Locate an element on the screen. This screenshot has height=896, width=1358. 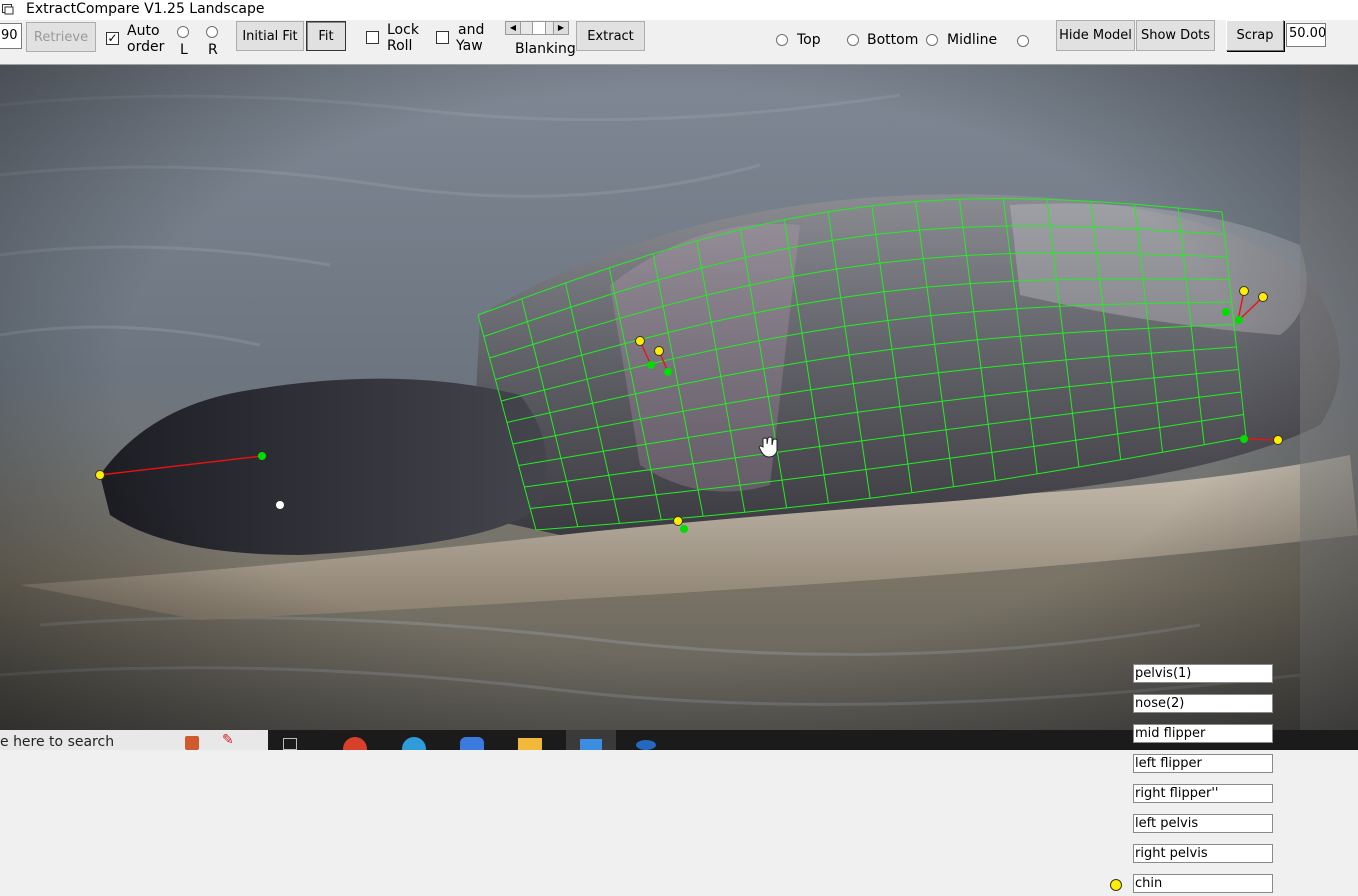
frame-number-field: 90 is located at coordinates (11, 36).